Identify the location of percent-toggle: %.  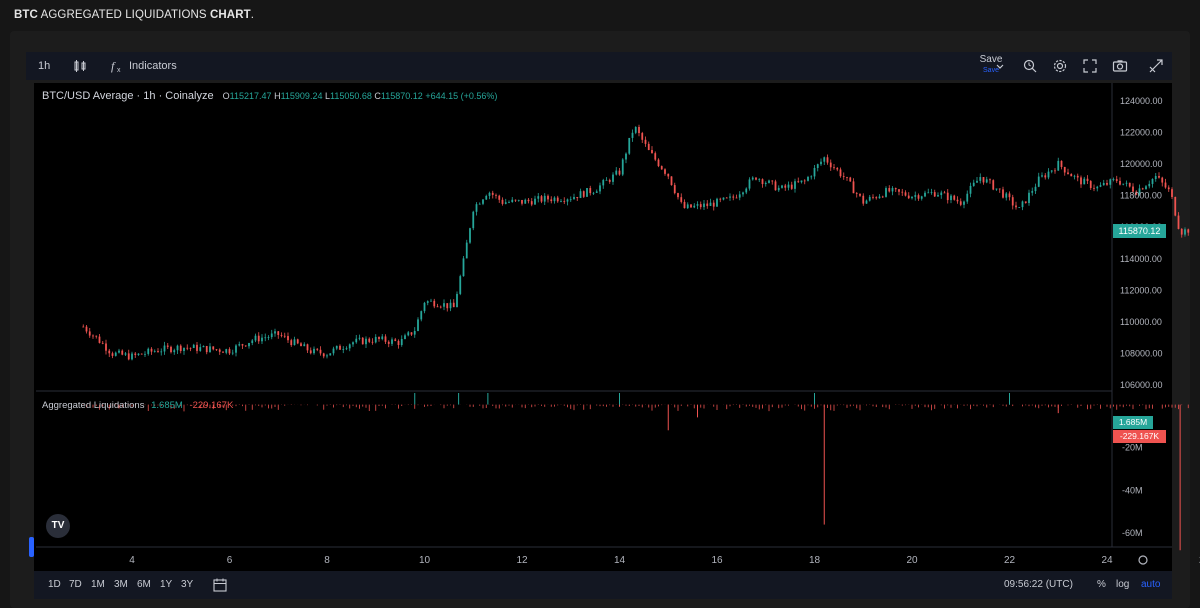
(1101, 585).